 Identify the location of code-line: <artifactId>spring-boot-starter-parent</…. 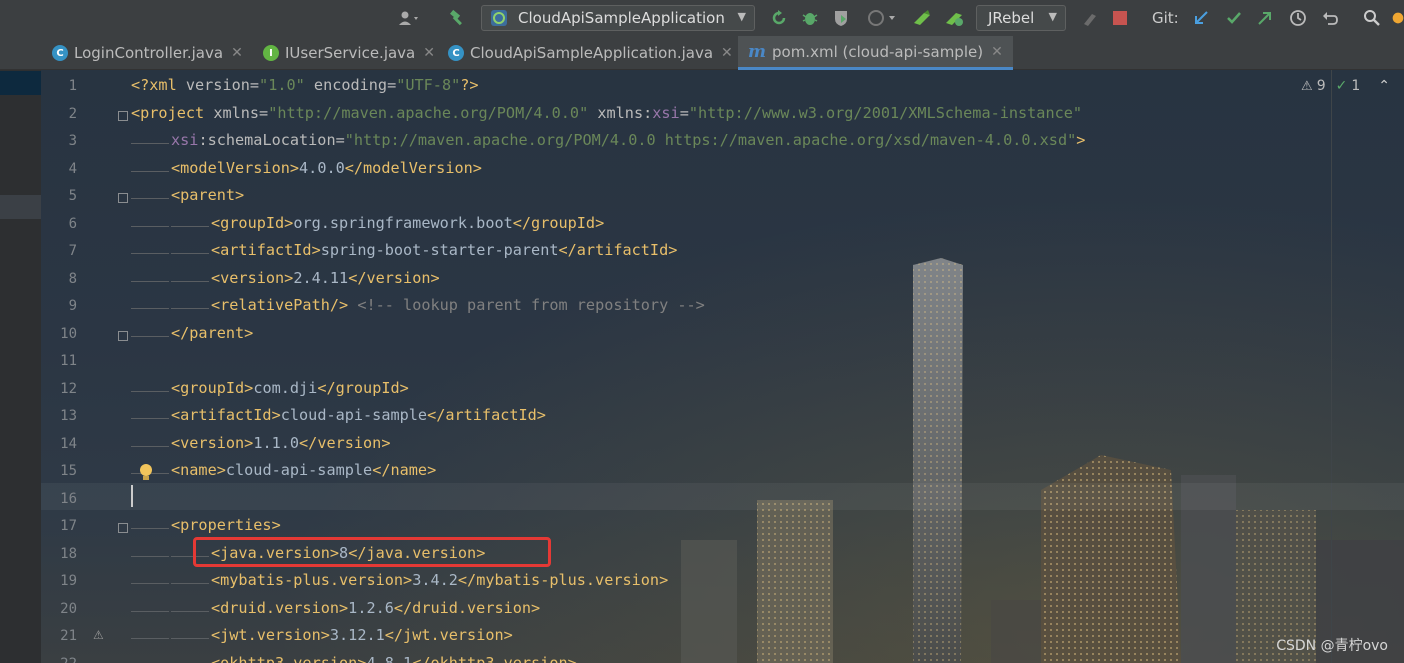
(444, 250).